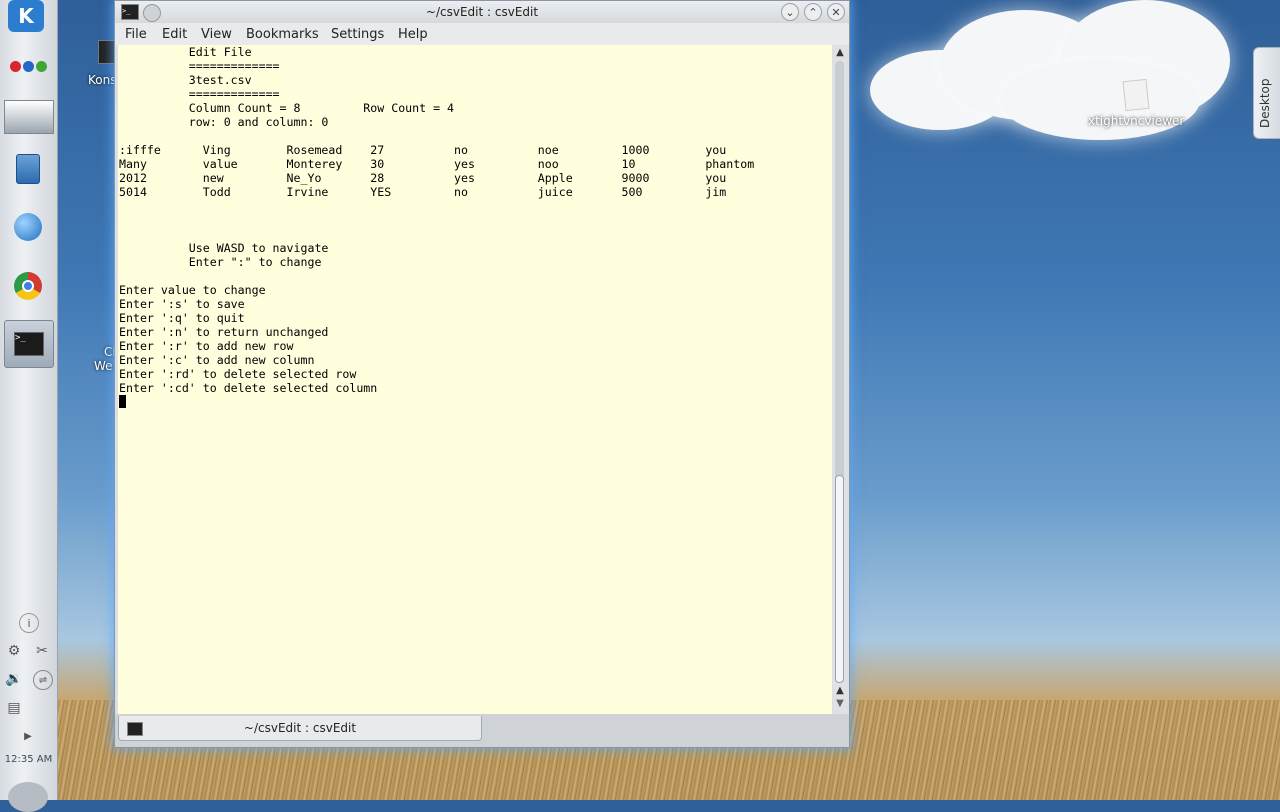  What do you see at coordinates (29, 406) in the screenshot?
I see `kde-panel: K >_ i ⚙ ✂ 🔉 ⇌ ▤ ▶ 12:35 AM` at bounding box center [29, 406].